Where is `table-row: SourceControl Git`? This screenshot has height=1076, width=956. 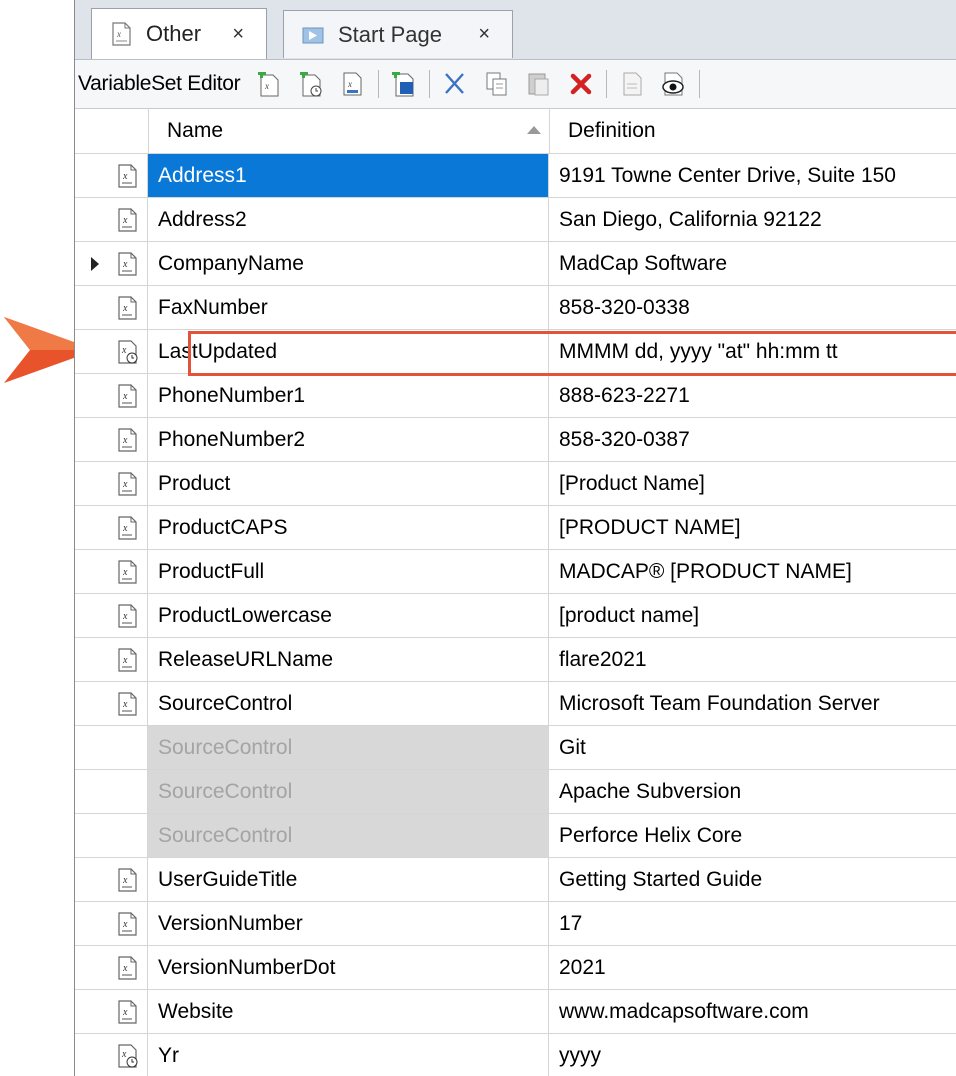
table-row: SourceControl Git is located at coordinates (515, 748).